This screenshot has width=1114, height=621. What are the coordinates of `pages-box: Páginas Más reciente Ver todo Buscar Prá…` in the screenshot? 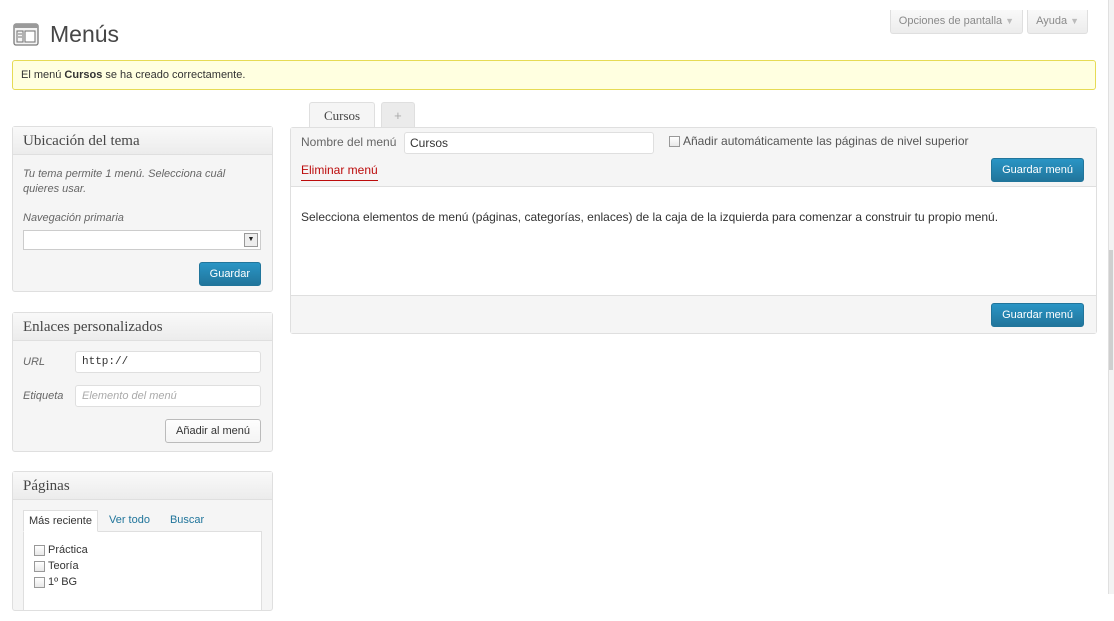 It's located at (142, 541).